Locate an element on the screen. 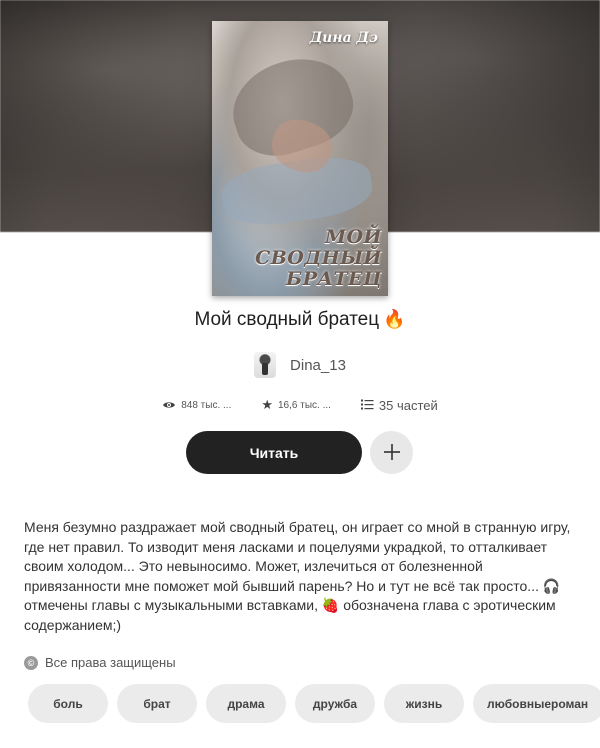  cover-title-text: МОЙ СВОДНЫЙ БРАТЕЦ is located at coordinates (318, 258).